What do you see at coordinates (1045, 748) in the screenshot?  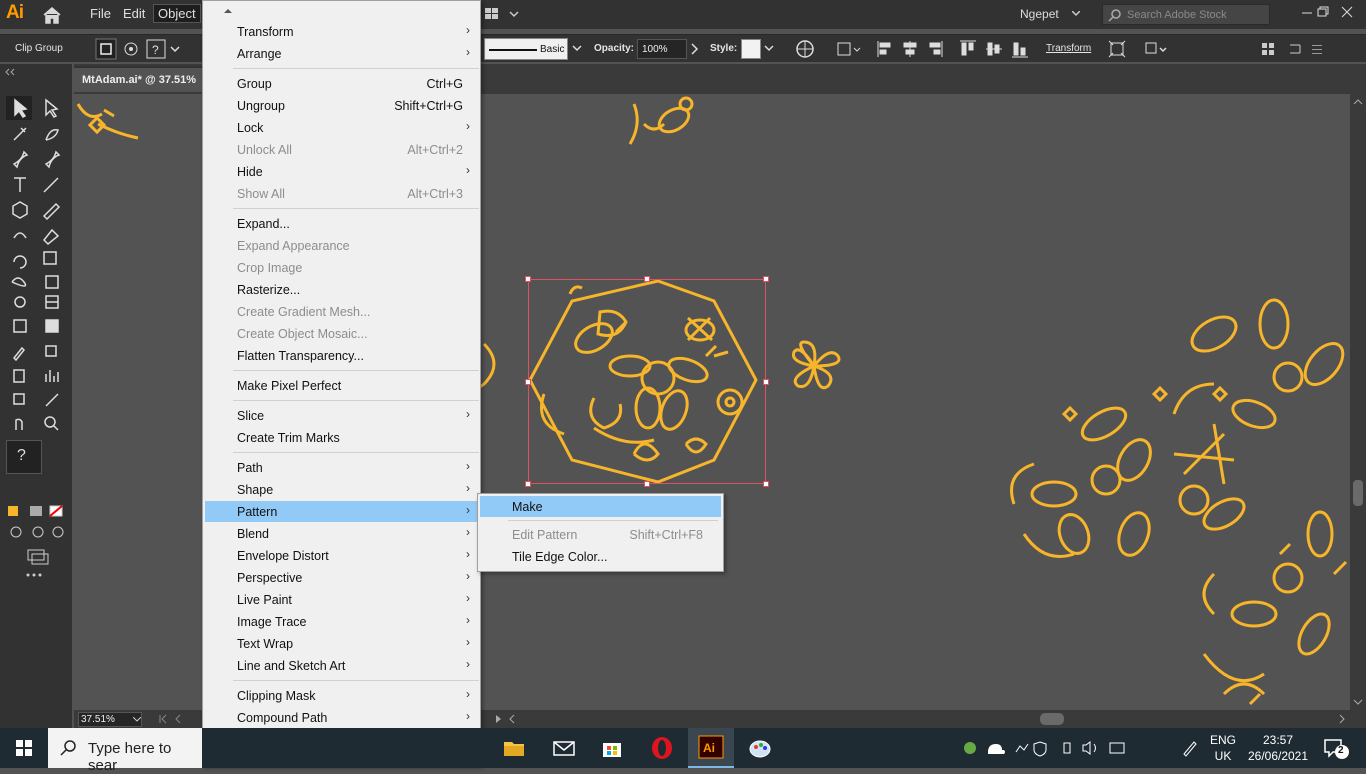 I see `system-tray-icons` at bounding box center [1045, 748].